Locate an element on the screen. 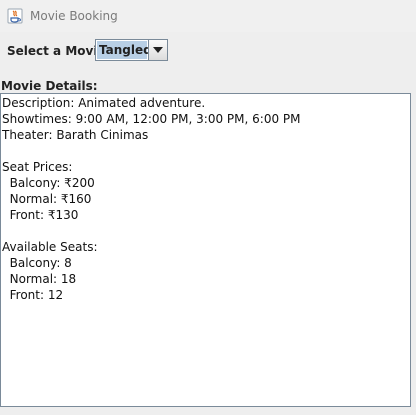  movie-details-label: Movie Details: is located at coordinates (49, 86).